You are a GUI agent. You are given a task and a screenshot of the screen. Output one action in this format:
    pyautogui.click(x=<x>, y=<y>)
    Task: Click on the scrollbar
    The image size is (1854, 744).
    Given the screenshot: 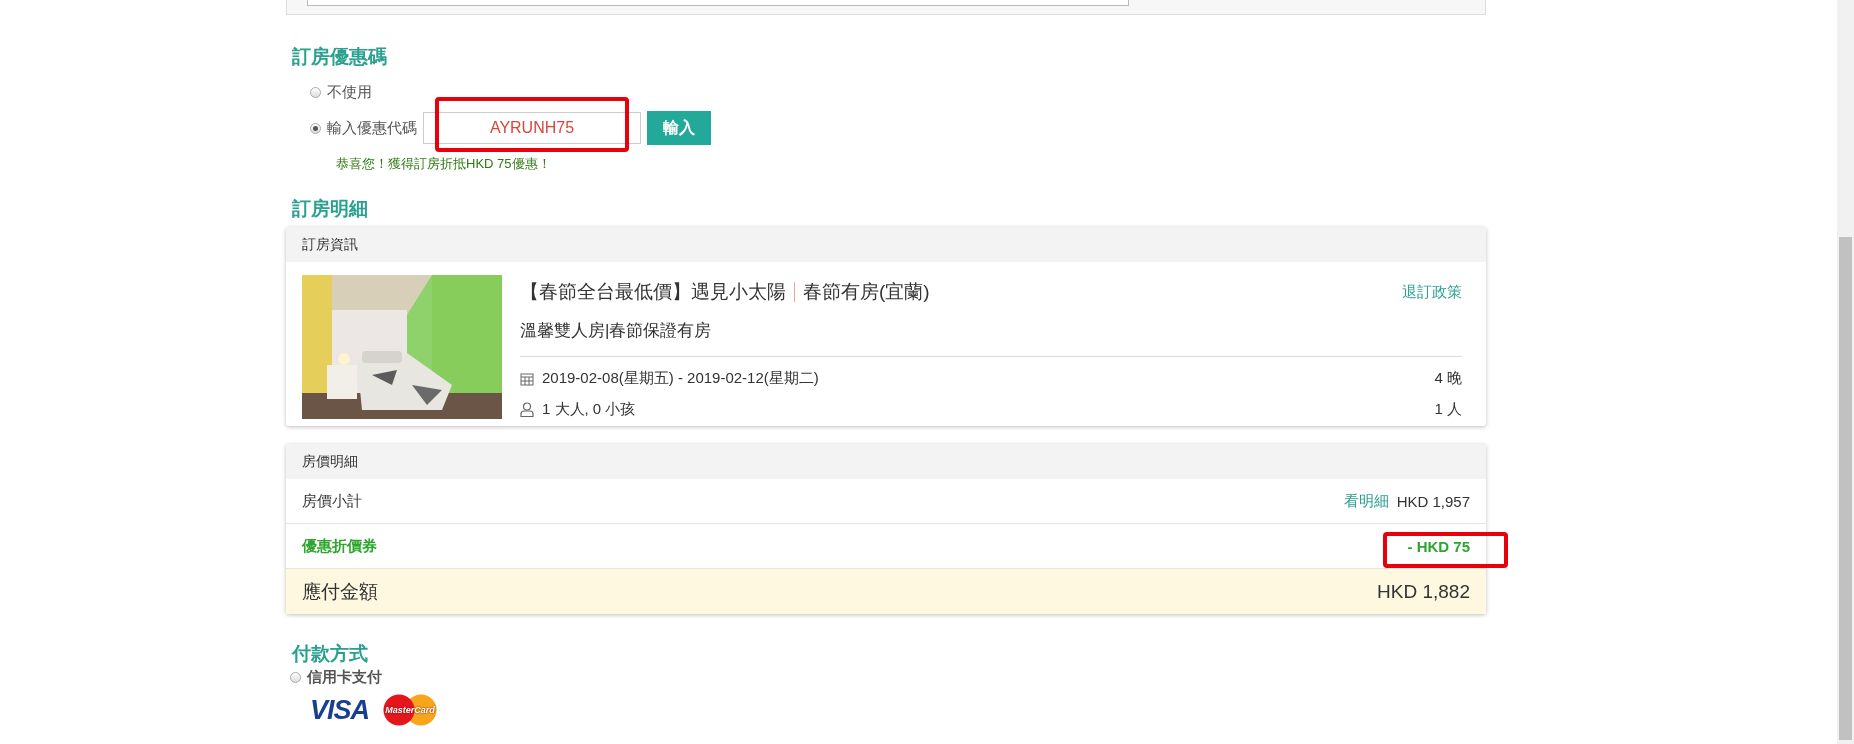 What is the action you would take?
    pyautogui.click(x=1845, y=372)
    